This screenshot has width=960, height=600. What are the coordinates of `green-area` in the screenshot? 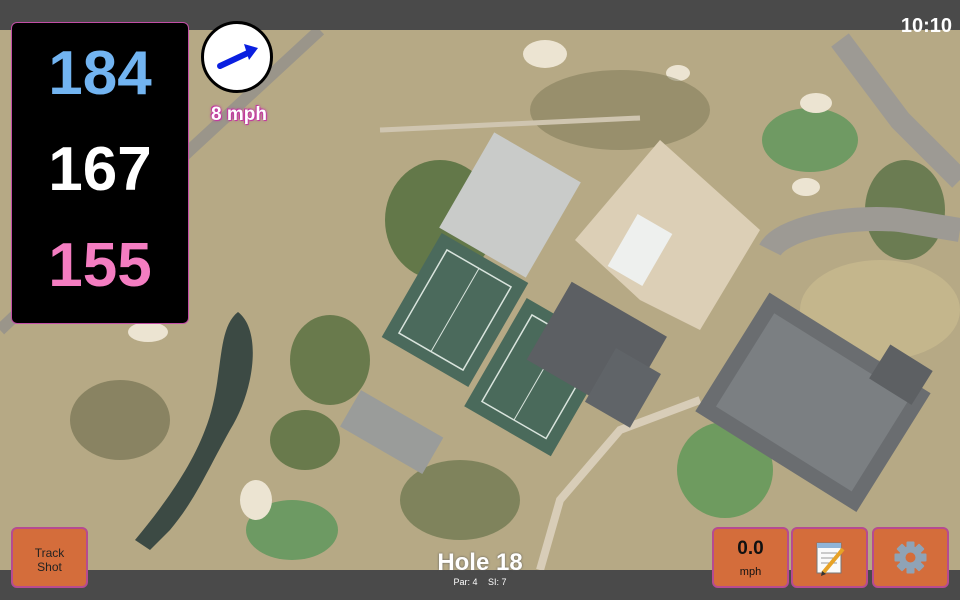 It's located at (810, 140).